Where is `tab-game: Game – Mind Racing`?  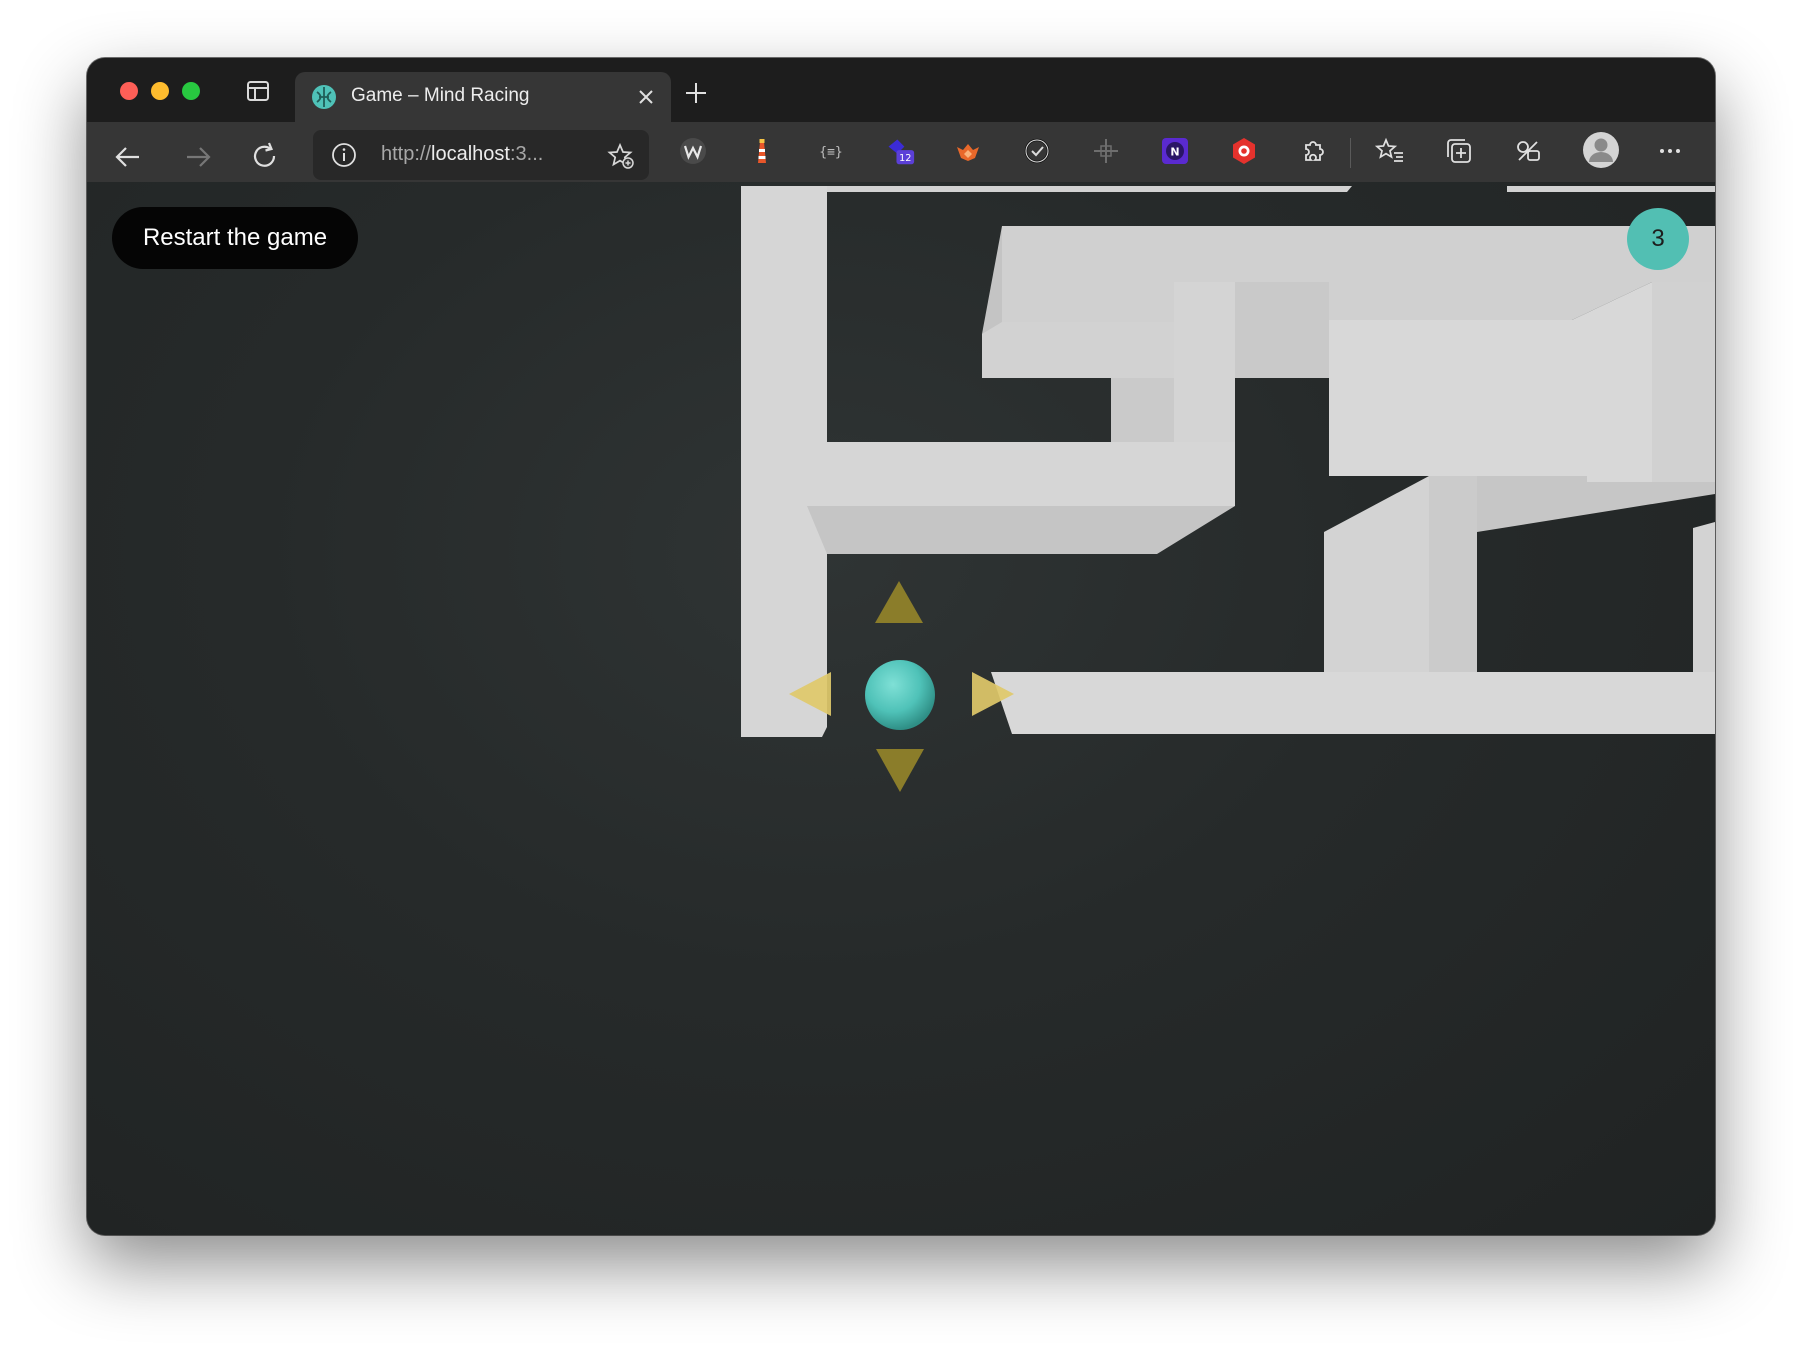 tab-game: Game – Mind Racing is located at coordinates (483, 97).